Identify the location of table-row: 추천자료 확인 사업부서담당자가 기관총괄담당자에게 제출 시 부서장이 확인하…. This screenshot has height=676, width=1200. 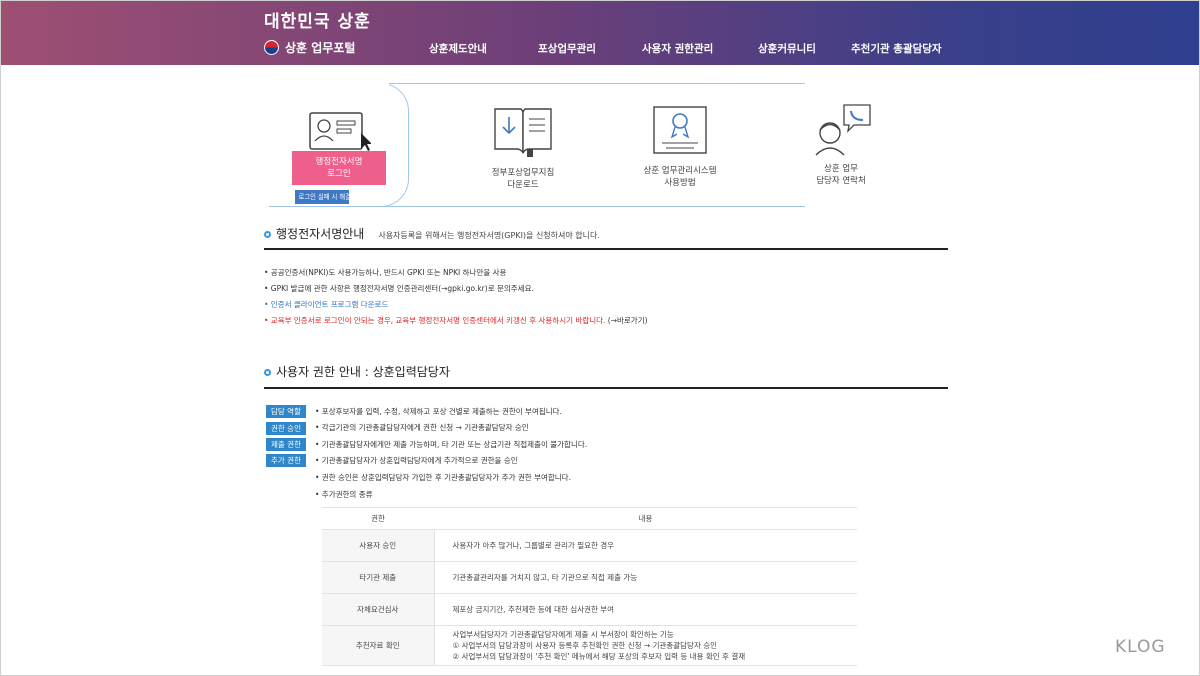
(589, 645).